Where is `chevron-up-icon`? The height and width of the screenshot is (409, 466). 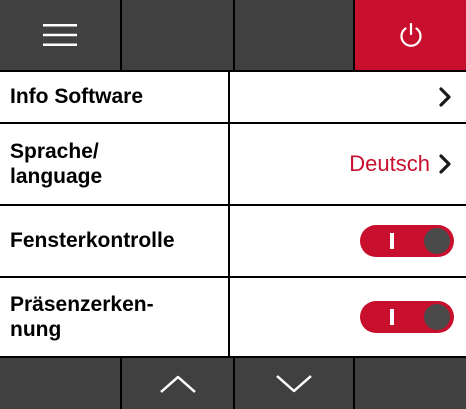
chevron-up-icon is located at coordinates (177, 384).